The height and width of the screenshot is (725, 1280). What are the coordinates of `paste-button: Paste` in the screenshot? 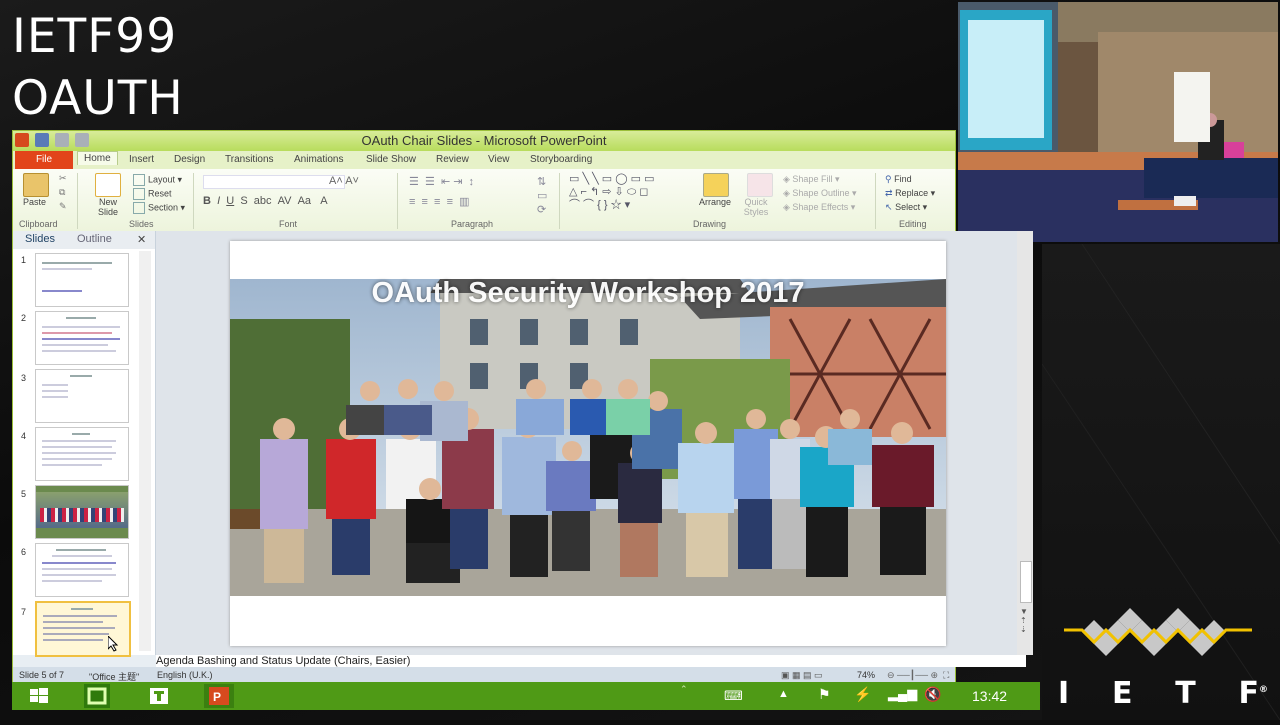 It's located at (34, 202).